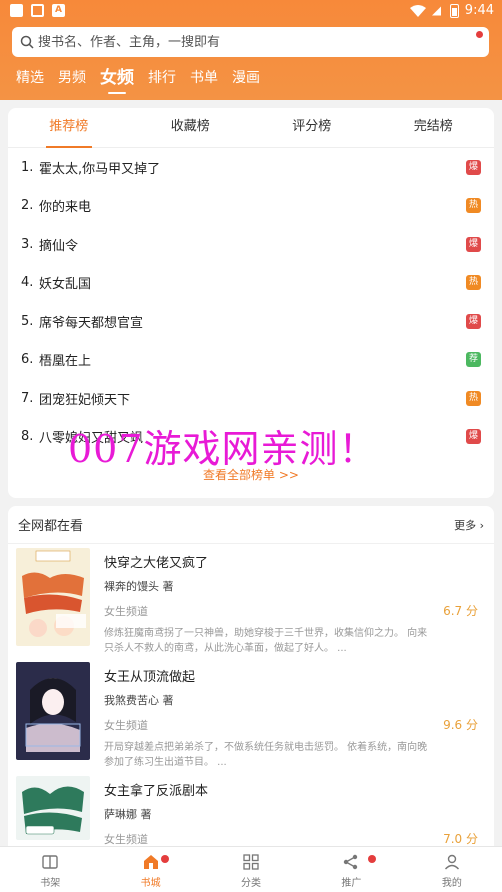 Image resolution: width=502 pixels, height=892 pixels. I want to click on bookshelf-icon, so click(50, 862).